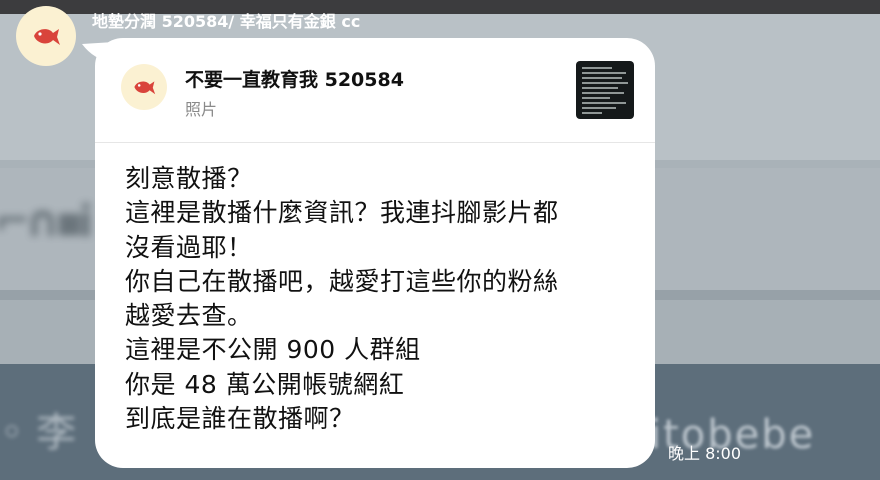 Image resolution: width=880 pixels, height=480 pixels. Describe the element at coordinates (342, 281) in the screenshot. I see `message-line: 你自己在散播吧，越愛打這些你的粉絲` at that location.